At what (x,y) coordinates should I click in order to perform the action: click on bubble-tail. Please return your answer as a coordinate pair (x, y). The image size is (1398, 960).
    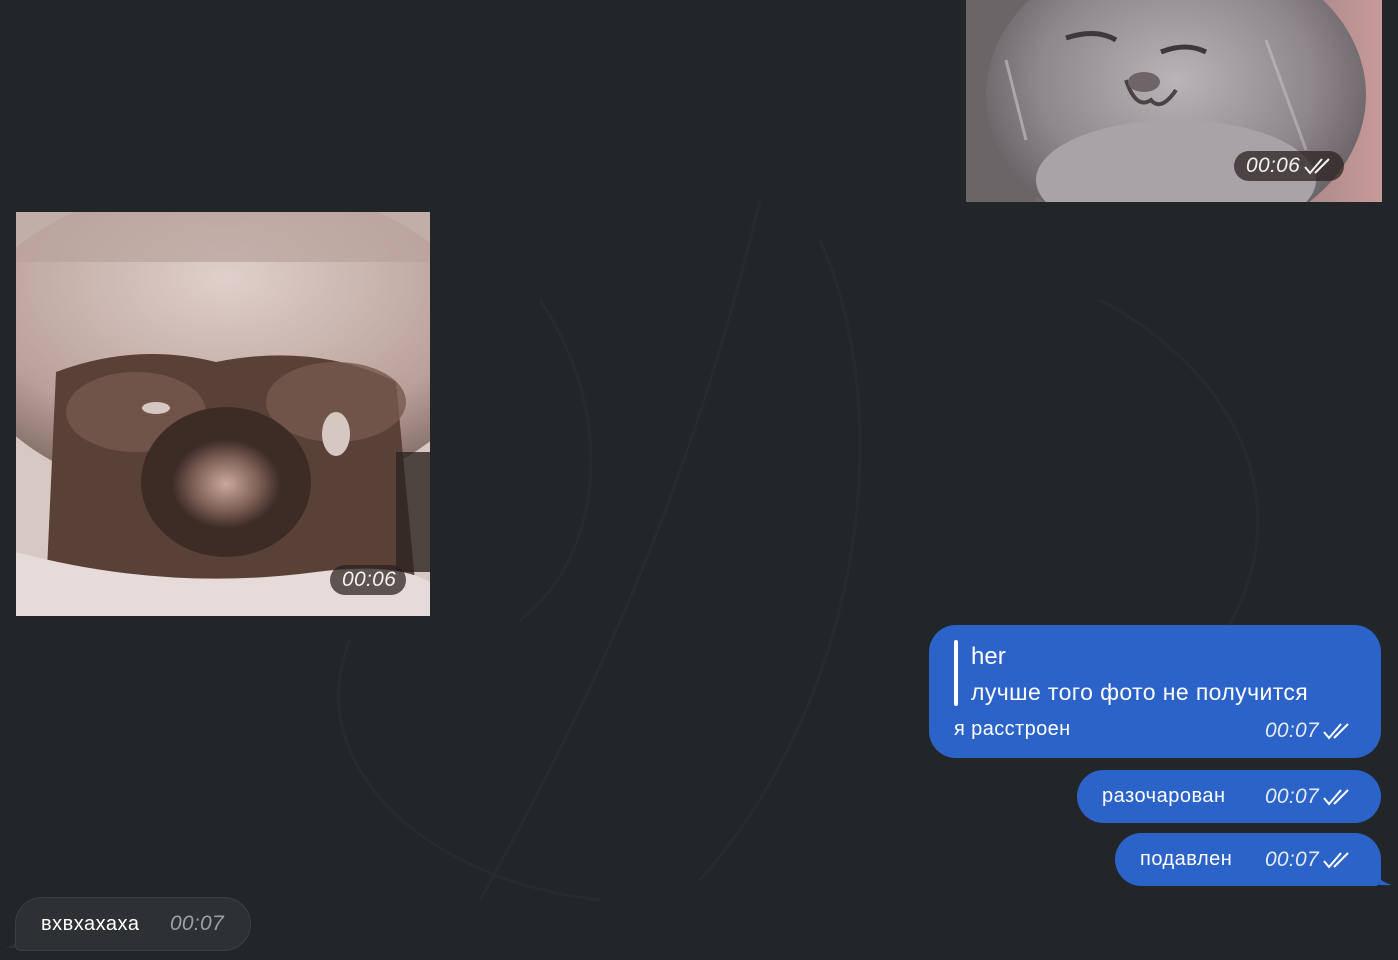
    Looking at the image, I should click on (1381, 874).